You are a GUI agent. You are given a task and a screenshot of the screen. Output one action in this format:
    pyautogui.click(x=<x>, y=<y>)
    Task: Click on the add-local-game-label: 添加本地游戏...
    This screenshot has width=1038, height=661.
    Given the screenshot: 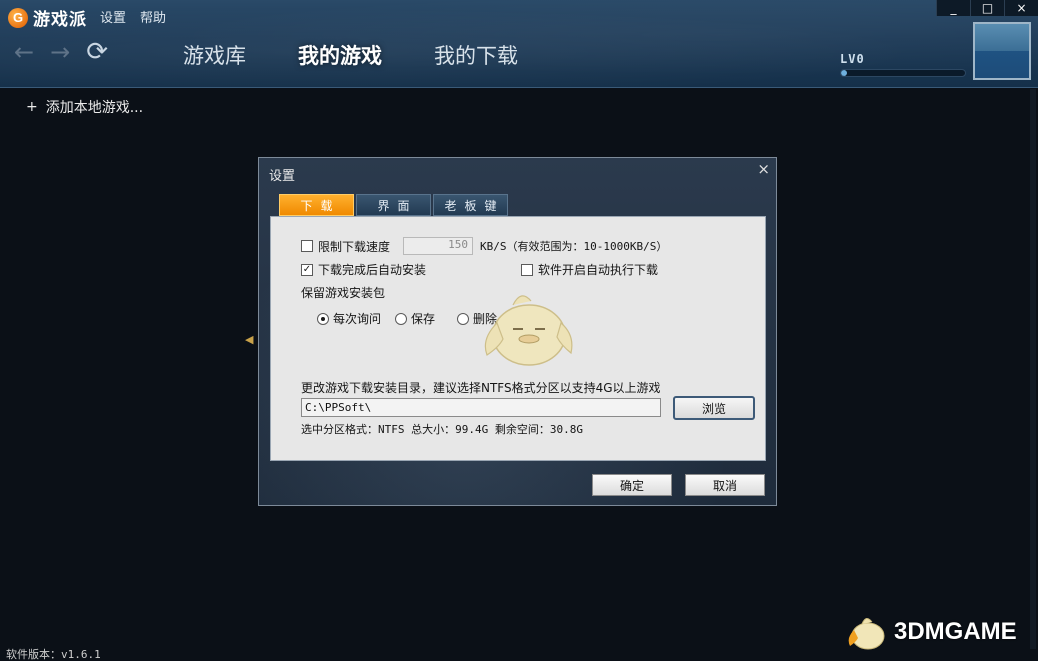 What is the action you would take?
    pyautogui.click(x=94, y=108)
    